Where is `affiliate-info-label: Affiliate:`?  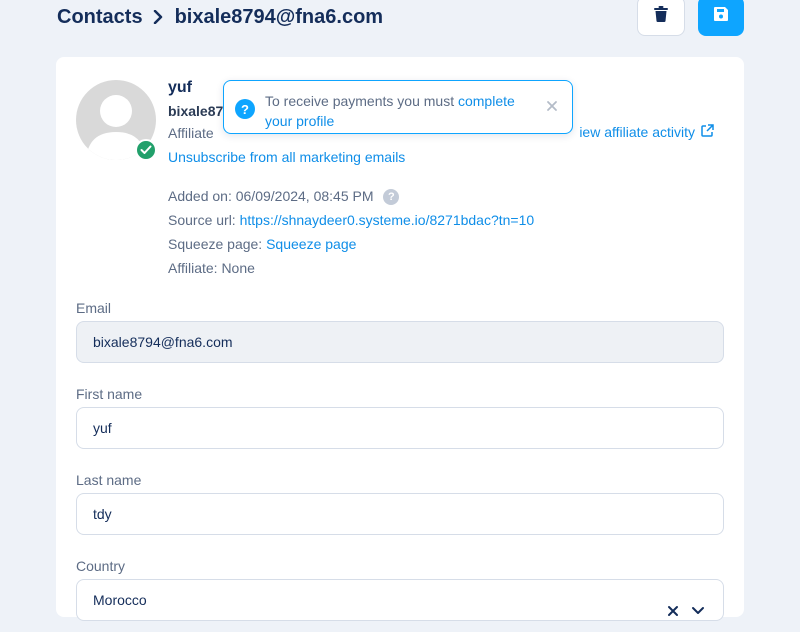 affiliate-info-label: Affiliate: is located at coordinates (193, 268).